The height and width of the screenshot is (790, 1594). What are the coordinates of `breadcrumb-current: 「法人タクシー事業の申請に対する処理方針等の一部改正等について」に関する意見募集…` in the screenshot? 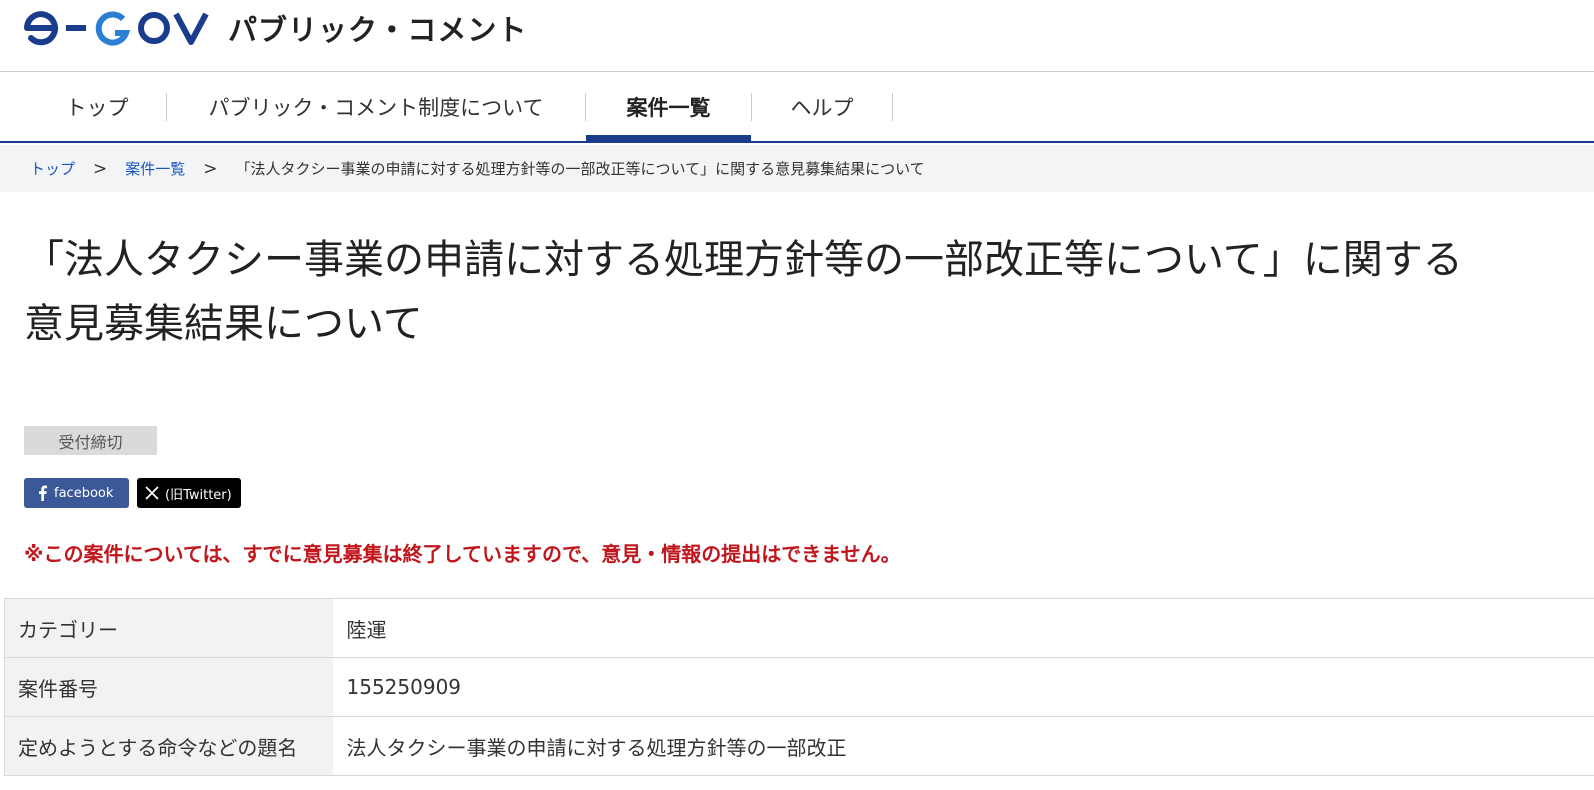 It's located at (580, 169).